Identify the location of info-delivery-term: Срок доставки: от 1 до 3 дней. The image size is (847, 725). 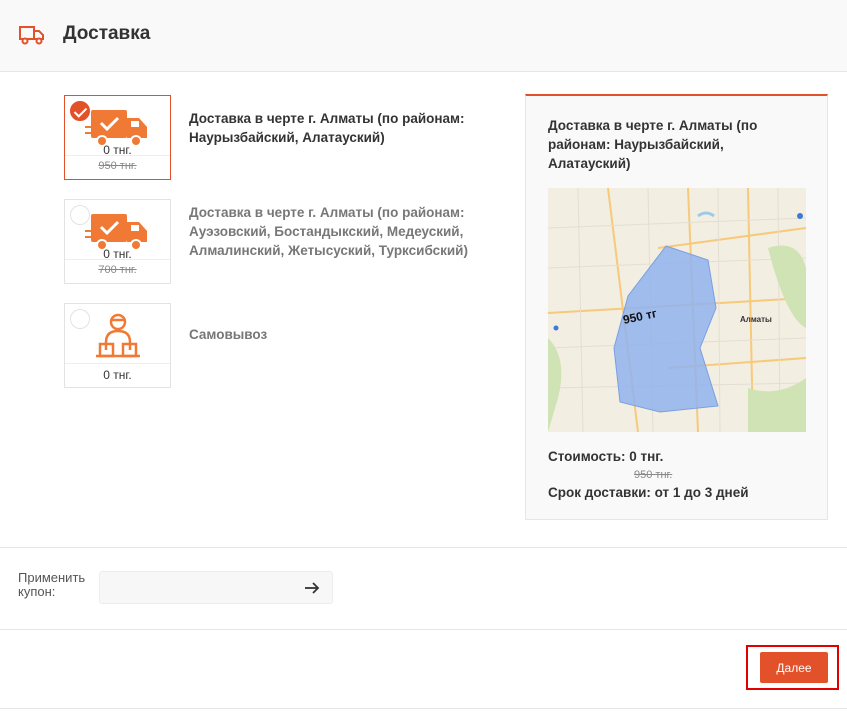
(648, 492).